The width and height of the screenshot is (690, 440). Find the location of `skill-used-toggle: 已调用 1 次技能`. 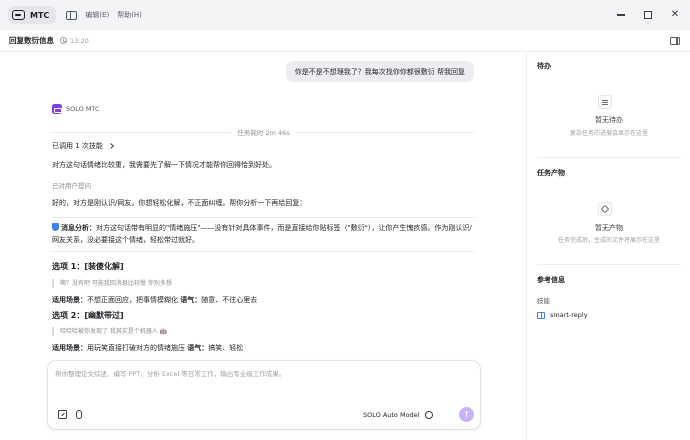

skill-used-toggle: 已调用 1 次技能 is located at coordinates (264, 146).